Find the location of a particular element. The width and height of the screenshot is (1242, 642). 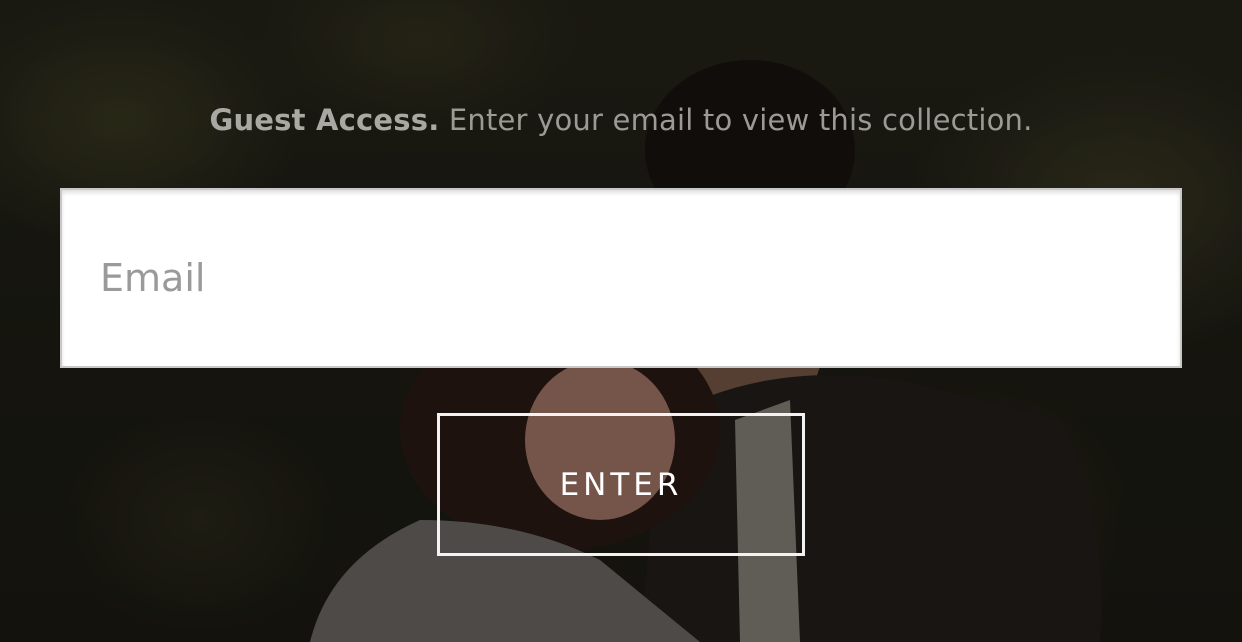

enter-button: ENTER is located at coordinates (621, 484).